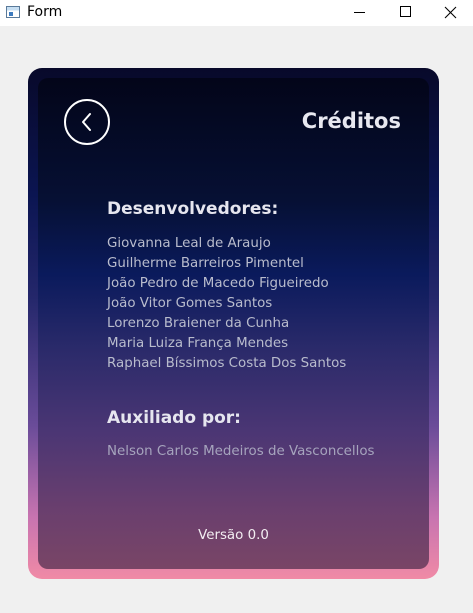  Describe the element at coordinates (405, 13) in the screenshot. I see `maximize-button` at that location.